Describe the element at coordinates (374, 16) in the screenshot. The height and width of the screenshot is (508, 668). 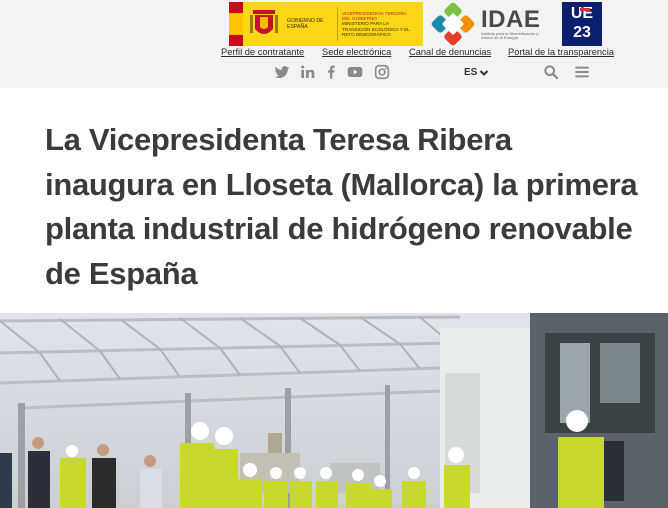
I see `vicepresidency-label: Vicepresidencia Tercera del Gobierno` at that location.